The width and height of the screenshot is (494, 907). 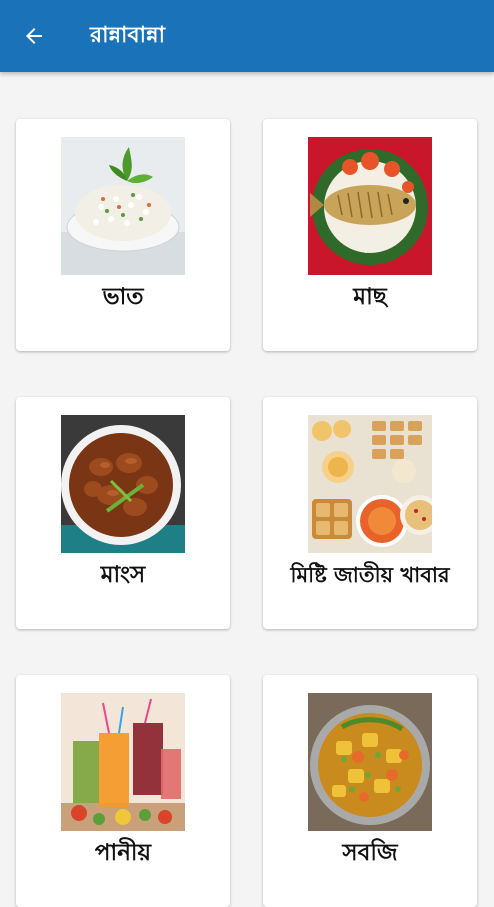 I want to click on back-button, so click(x=34, y=36).